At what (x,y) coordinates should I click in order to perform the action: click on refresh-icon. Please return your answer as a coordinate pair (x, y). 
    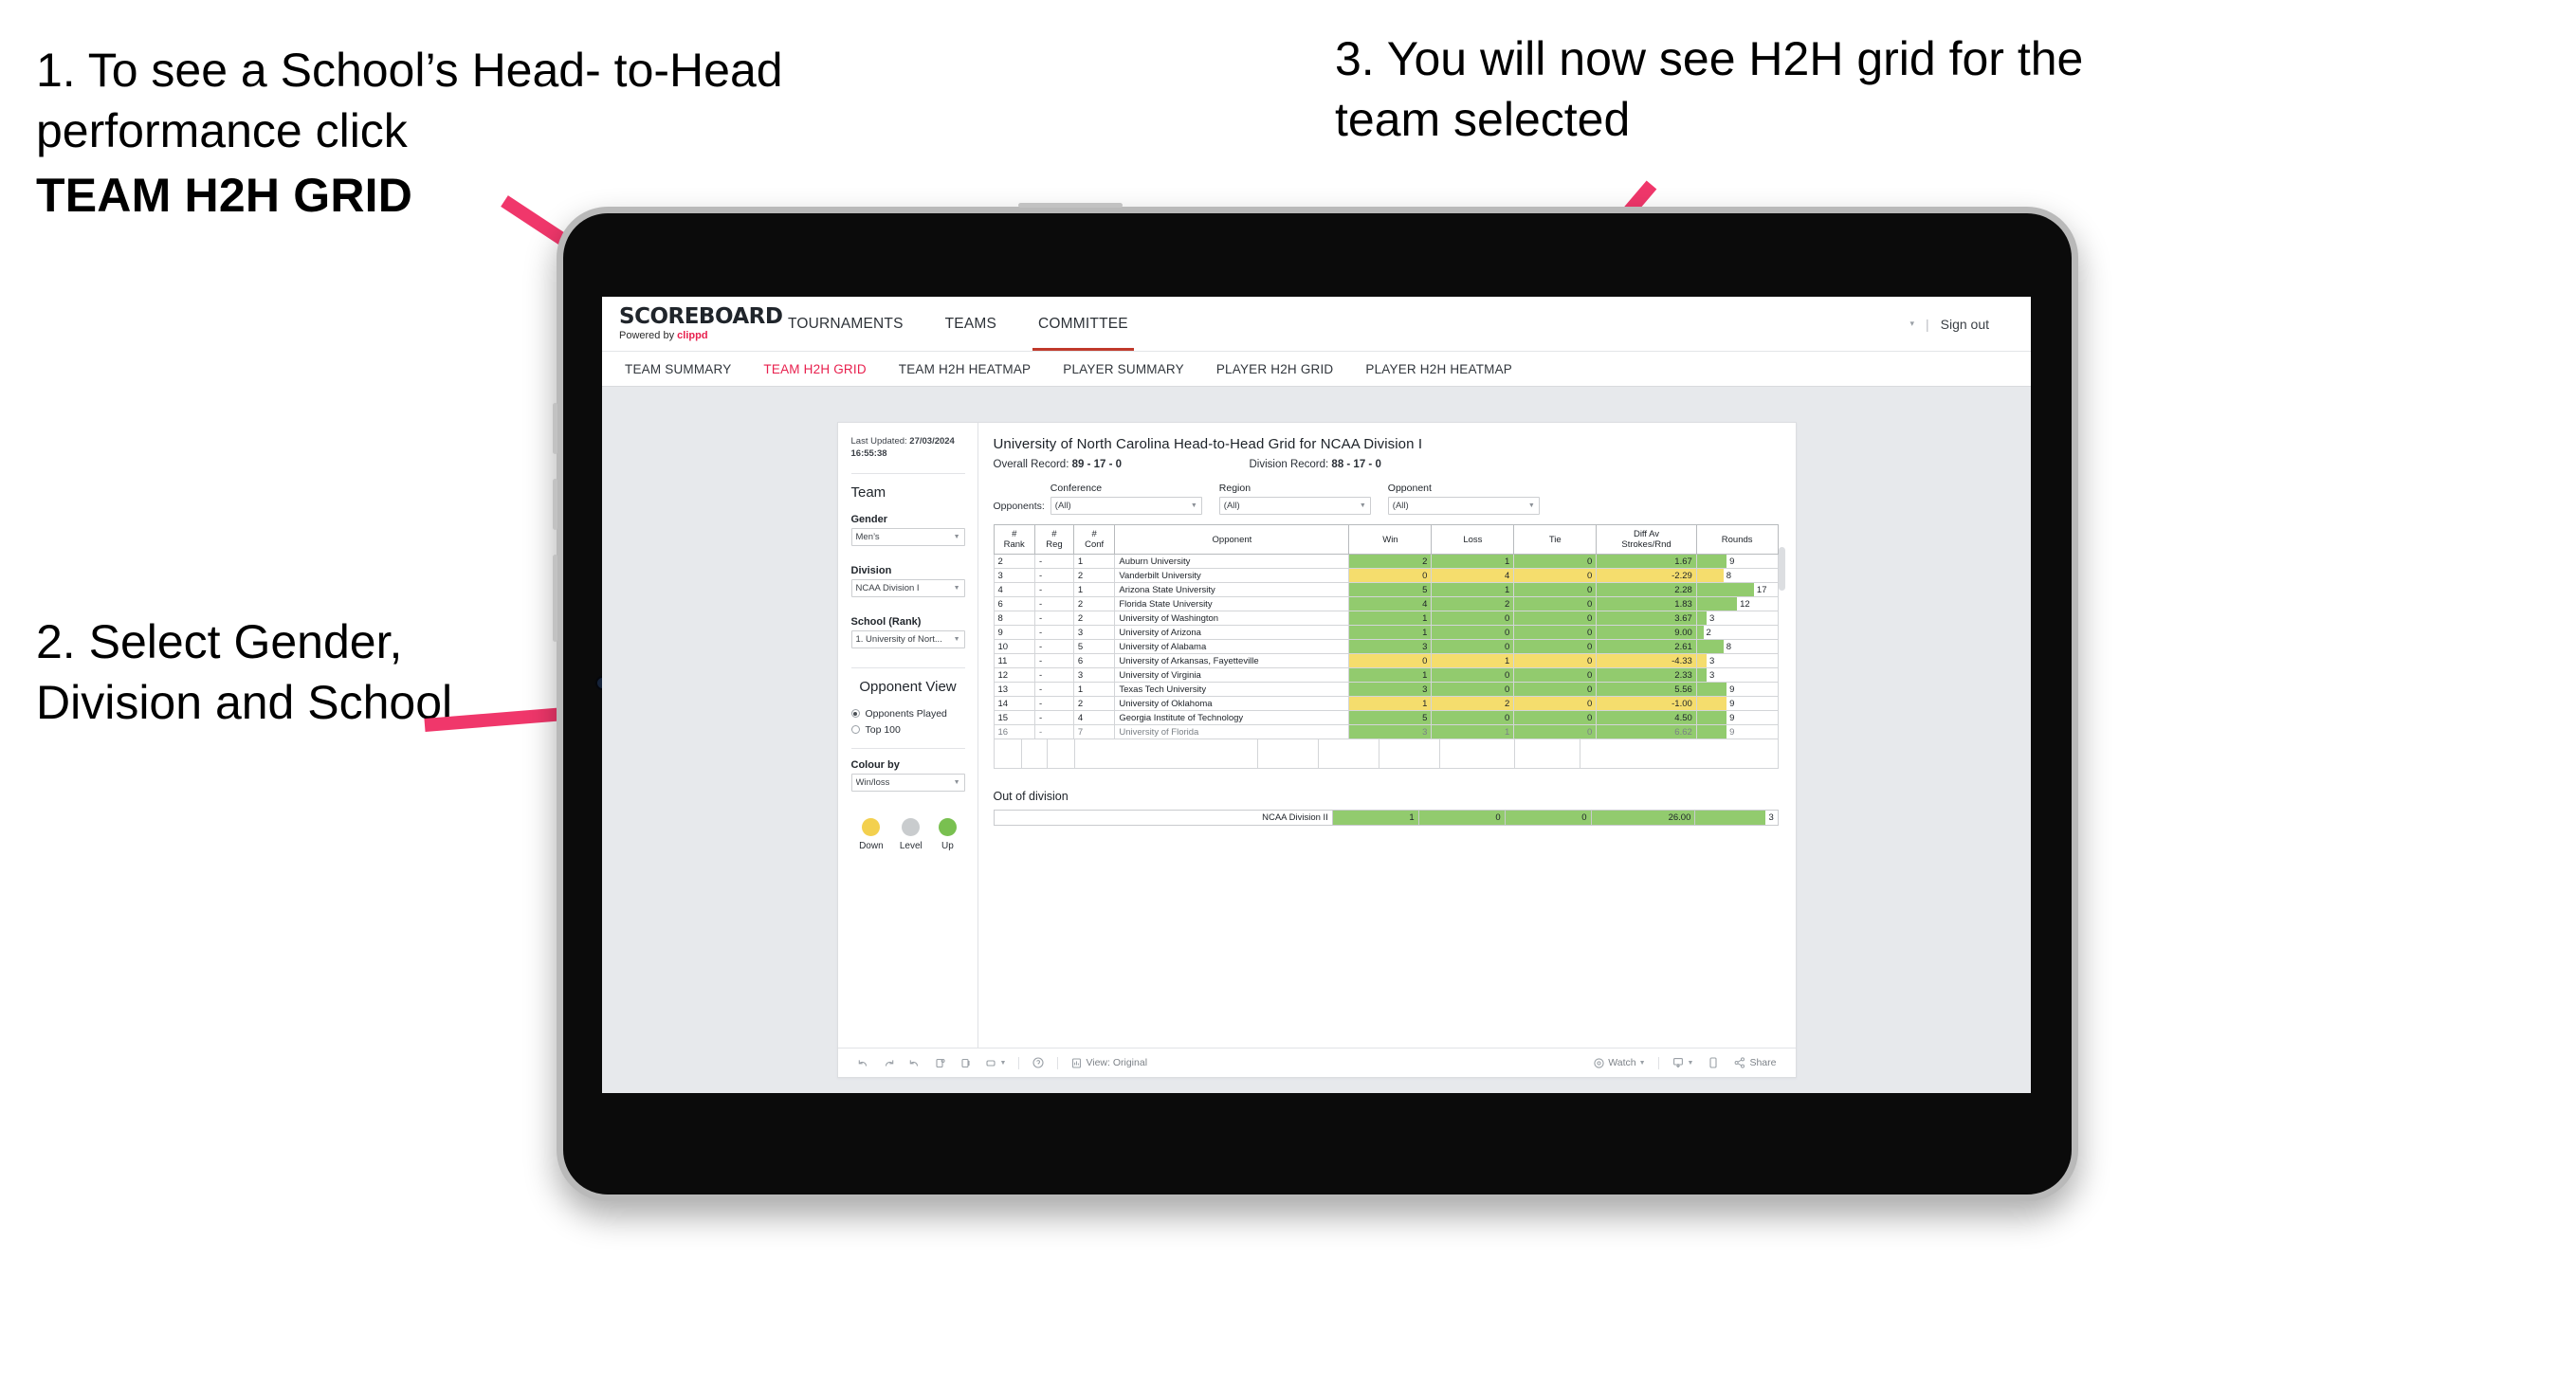
    Looking at the image, I should click on (940, 1063).